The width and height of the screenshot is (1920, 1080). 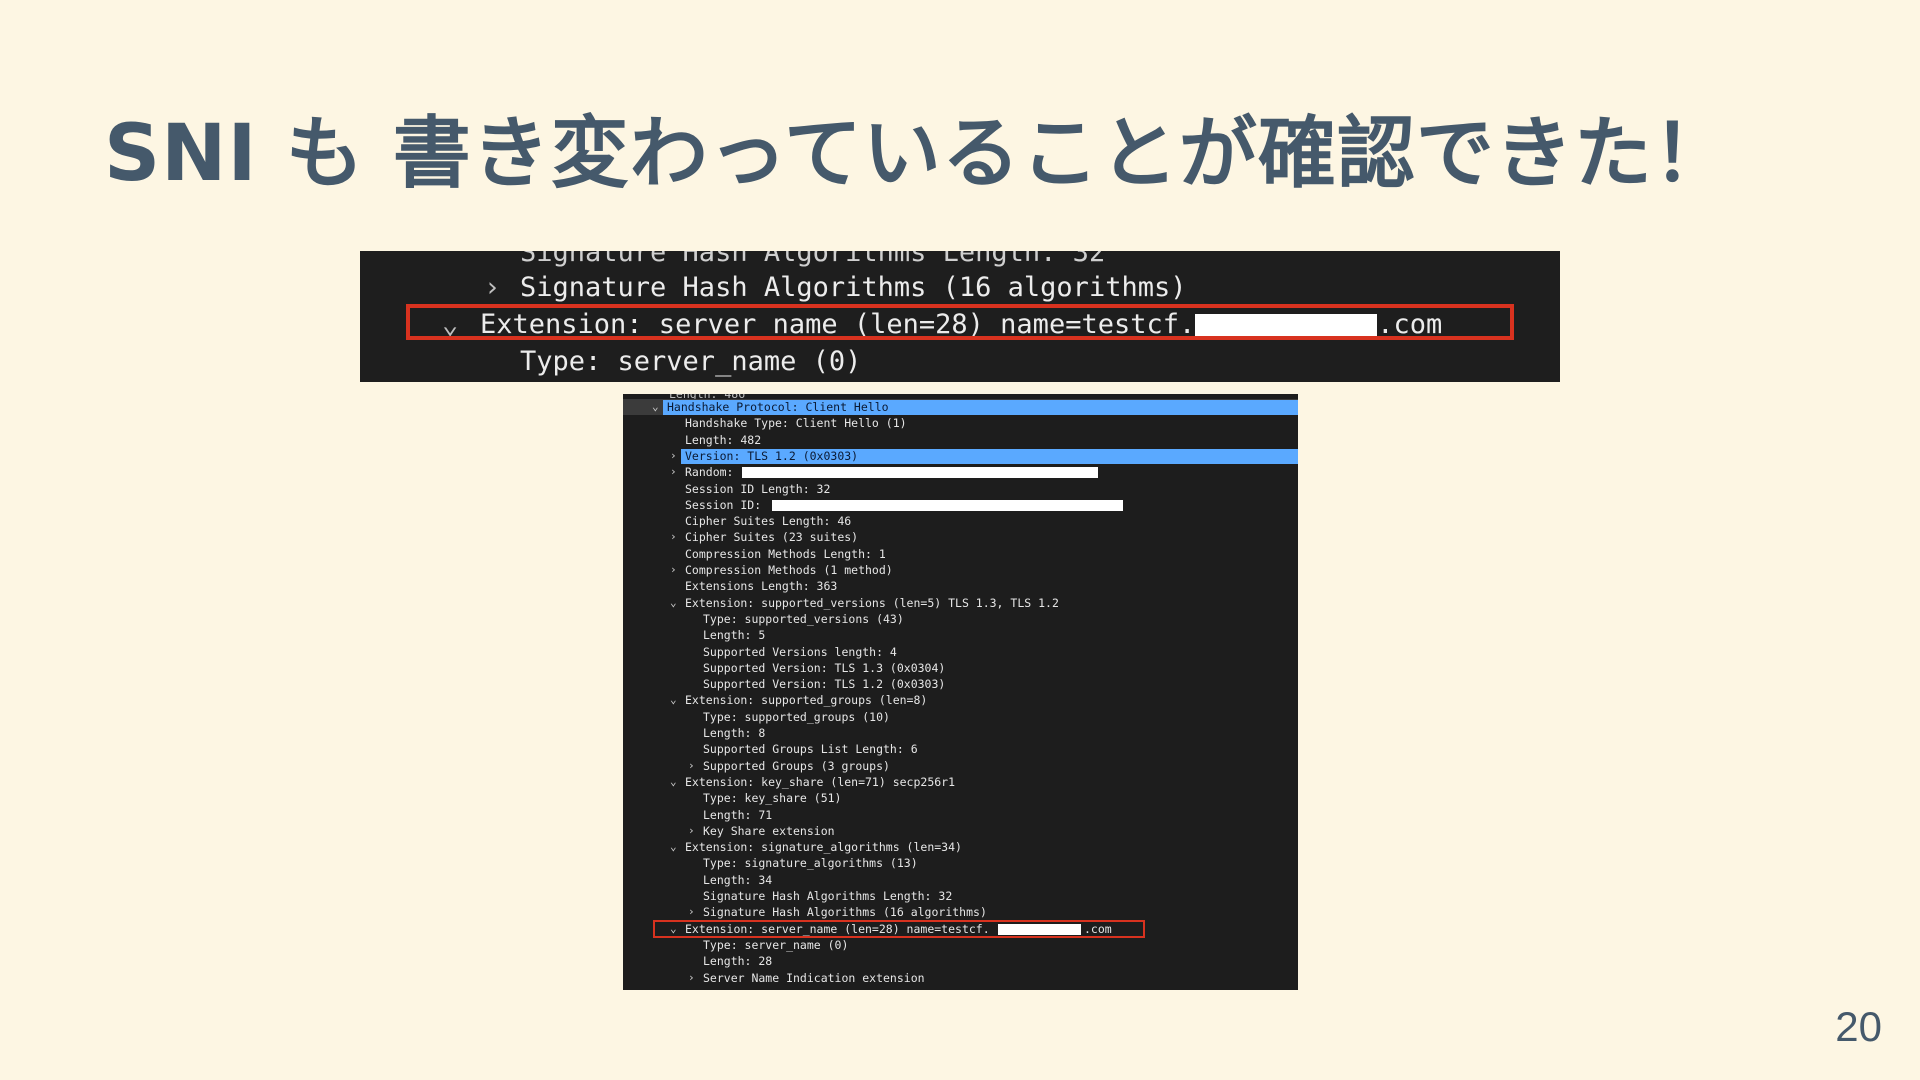 I want to click on tree-row-label: Length: 71, so click(x=738, y=814).